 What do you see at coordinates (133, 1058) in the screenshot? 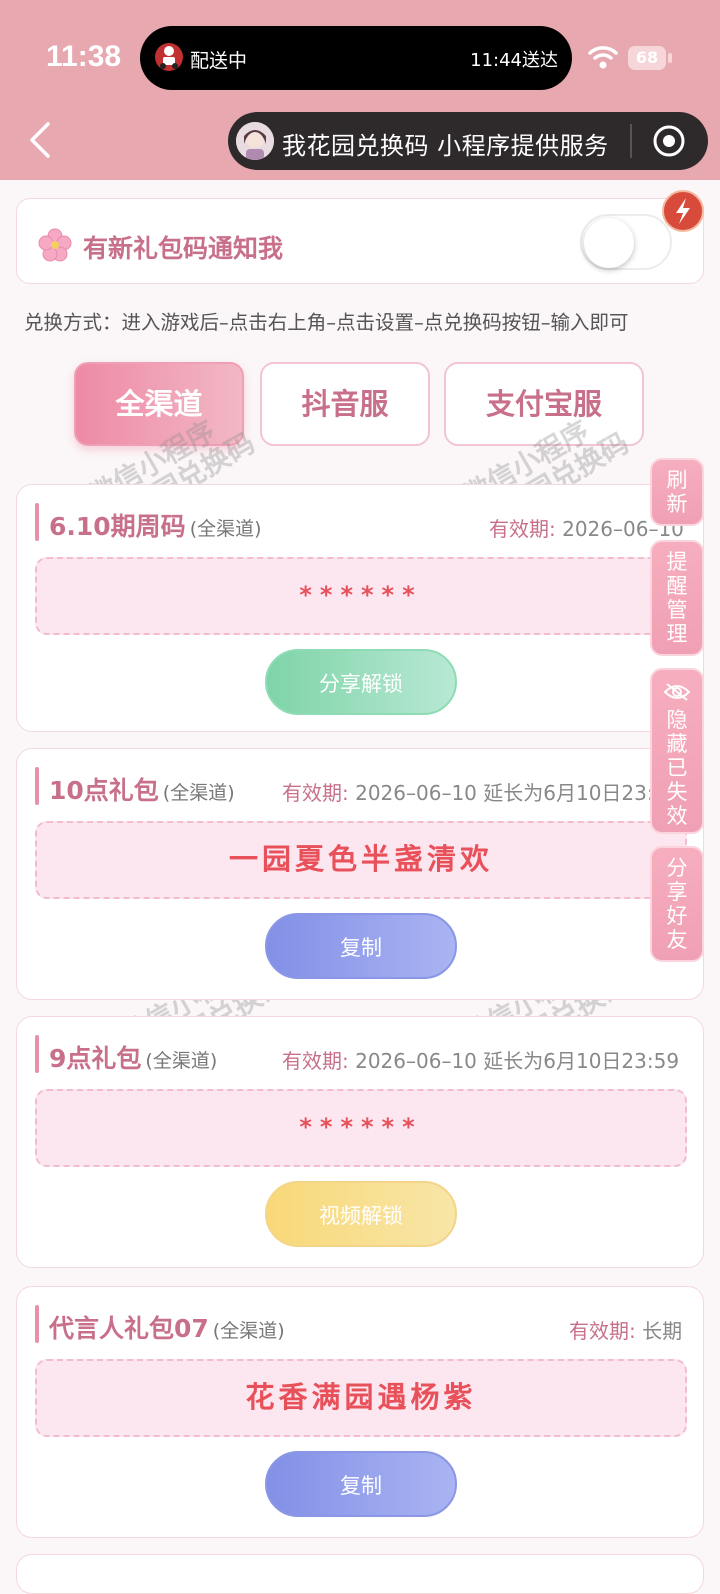
I see `card-title: 9点礼包 (全渠道)` at bounding box center [133, 1058].